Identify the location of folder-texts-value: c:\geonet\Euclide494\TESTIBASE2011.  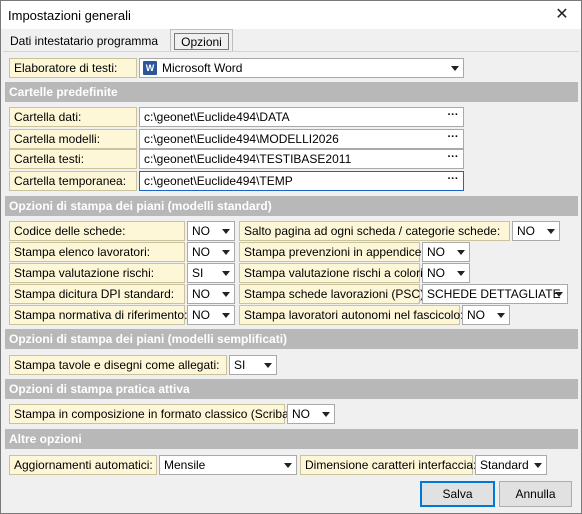
(248, 159).